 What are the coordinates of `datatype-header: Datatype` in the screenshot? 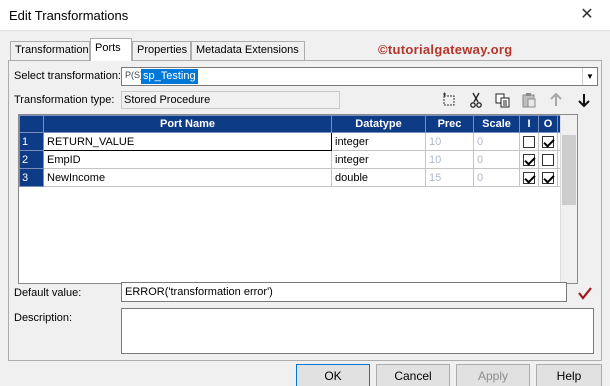 It's located at (378, 124).